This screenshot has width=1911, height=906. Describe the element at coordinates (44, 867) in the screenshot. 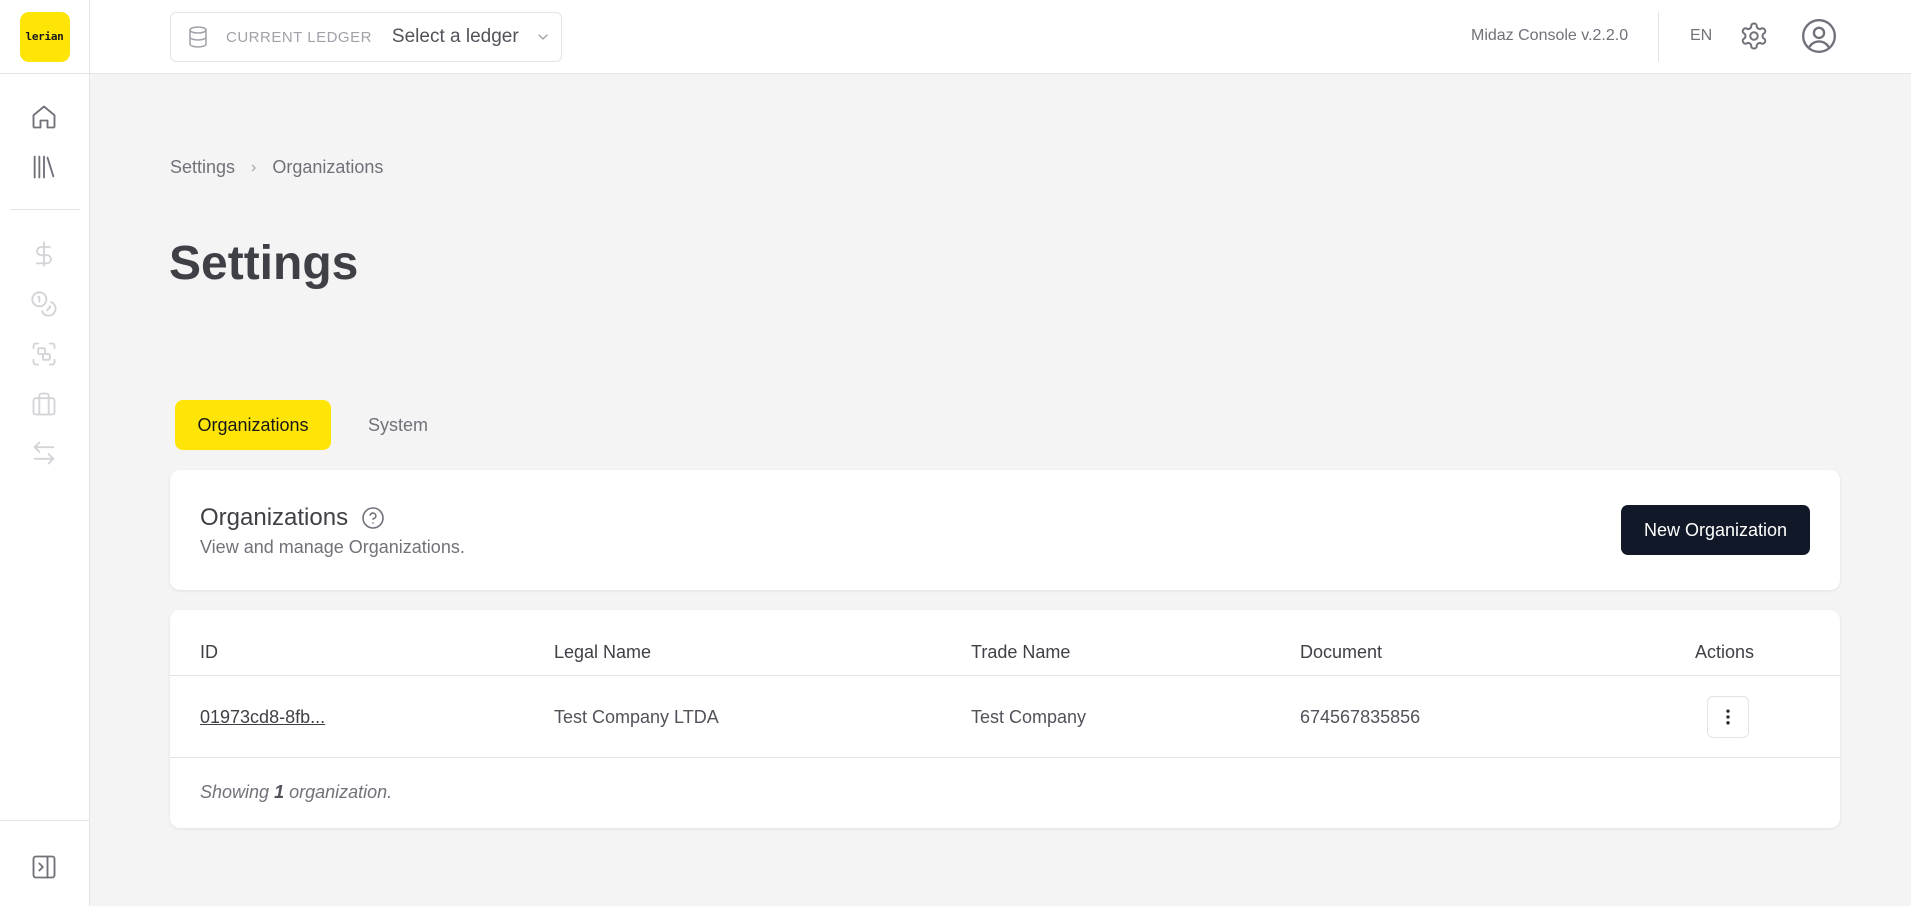

I see `panel-collapse-icon` at that location.